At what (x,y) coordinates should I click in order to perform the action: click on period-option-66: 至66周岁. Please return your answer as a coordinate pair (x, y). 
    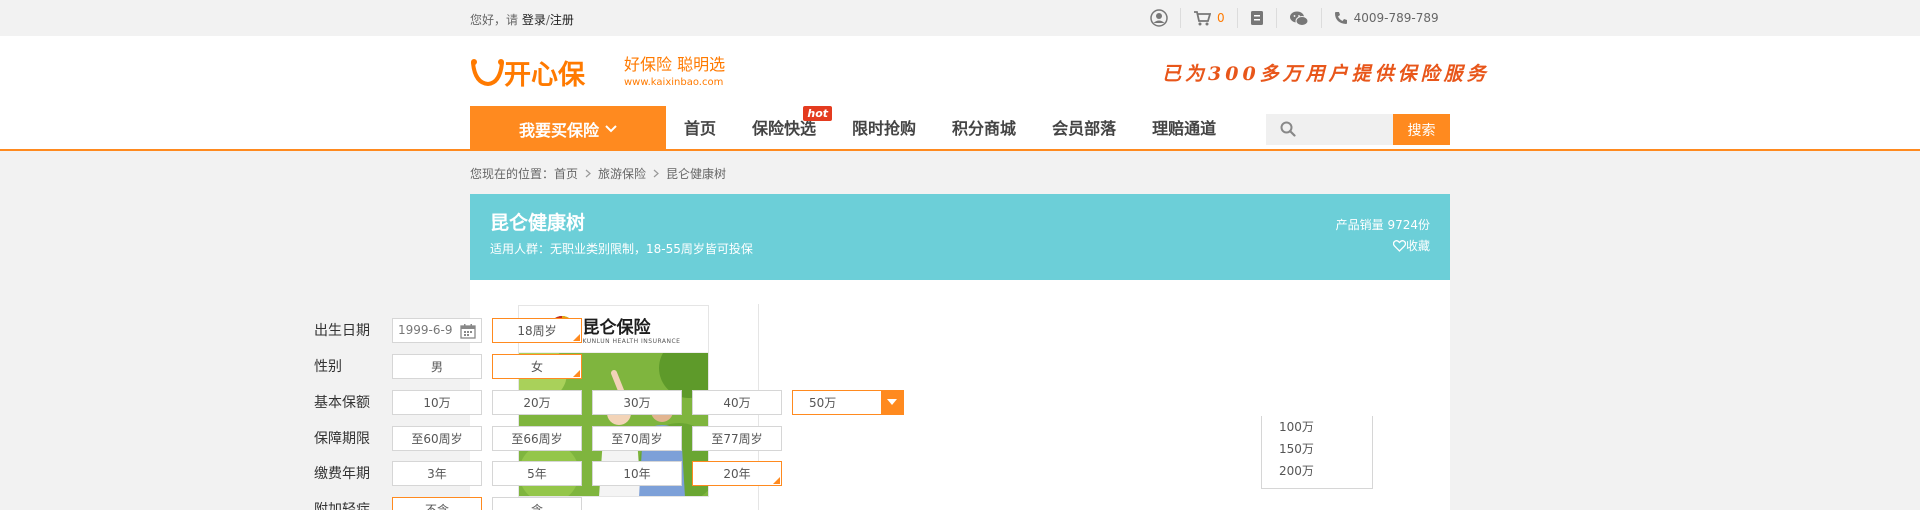
    Looking at the image, I should click on (537, 438).